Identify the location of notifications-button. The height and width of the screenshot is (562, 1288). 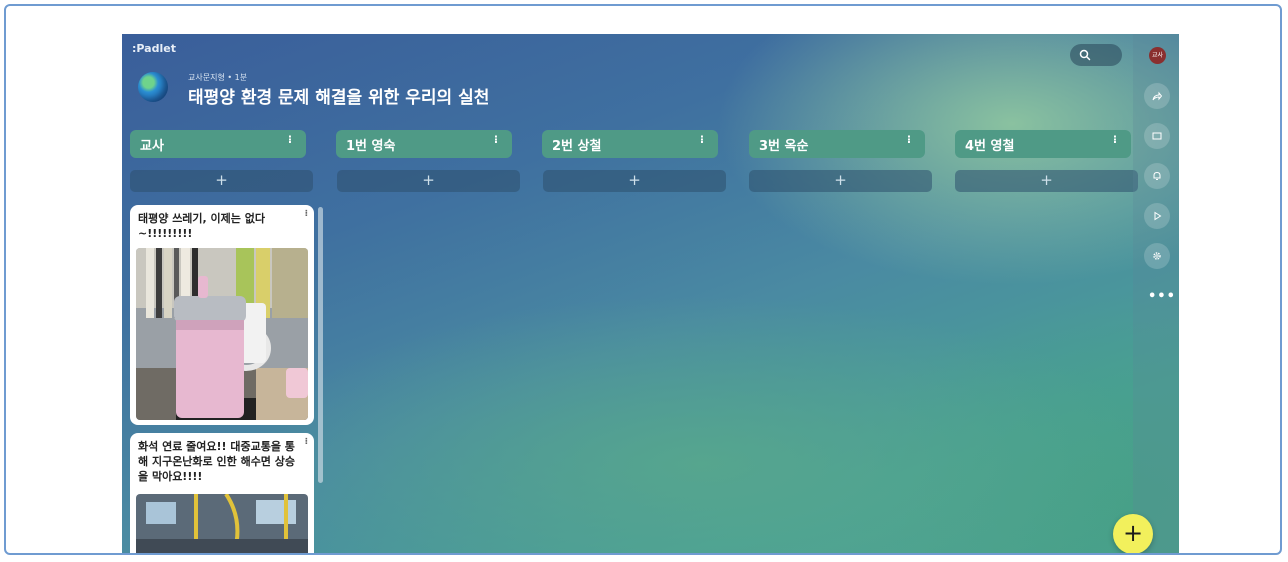
(1157, 176).